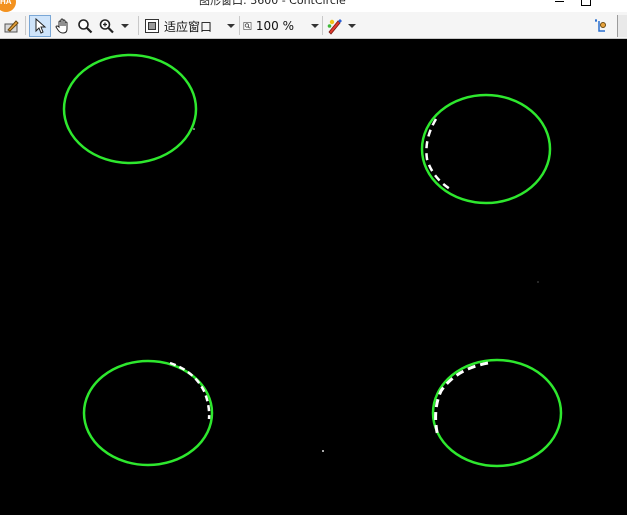 This screenshot has height=515, width=627. I want to click on circle-top-left, so click(130, 109).